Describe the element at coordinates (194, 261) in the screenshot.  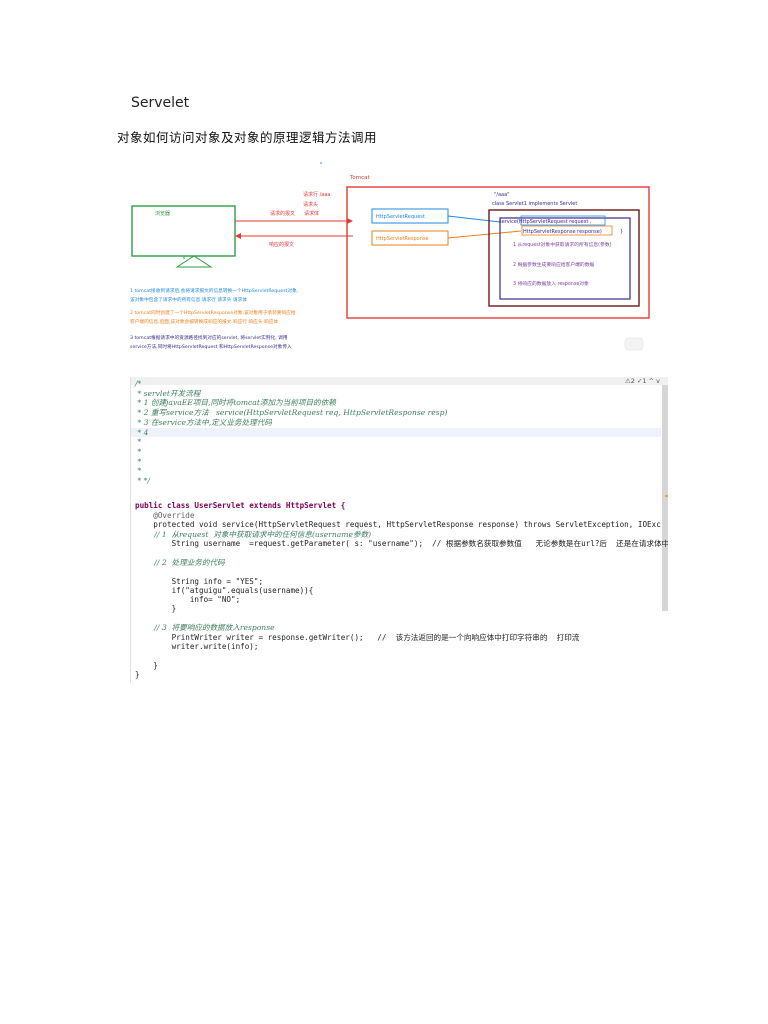
I see `monitor-base` at that location.